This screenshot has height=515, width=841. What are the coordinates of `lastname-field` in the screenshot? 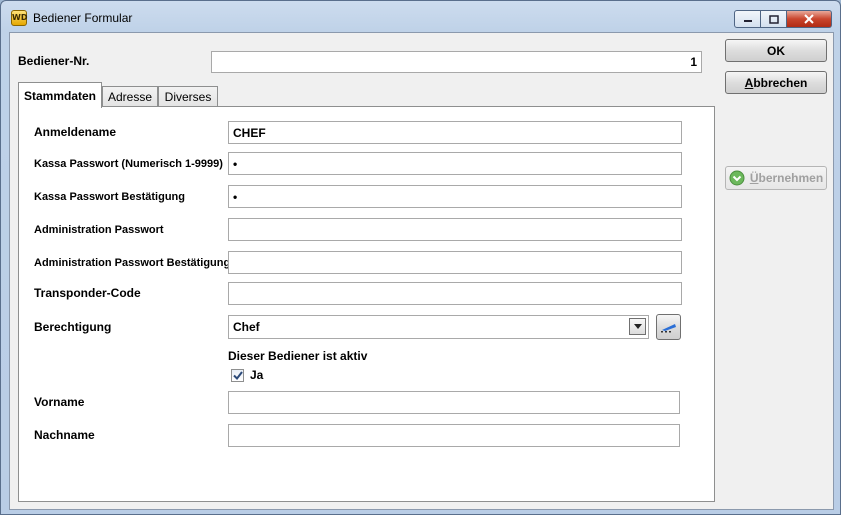 It's located at (454, 435).